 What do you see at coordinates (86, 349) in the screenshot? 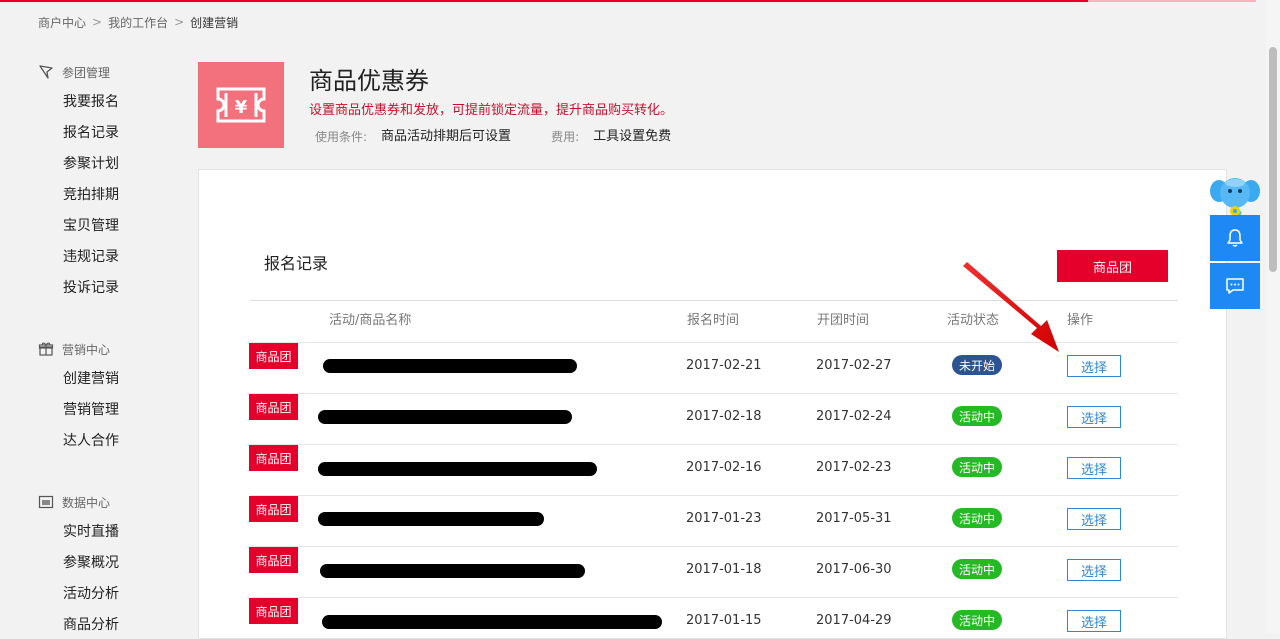
I see `sidebar-group-title: 营销中心` at bounding box center [86, 349].